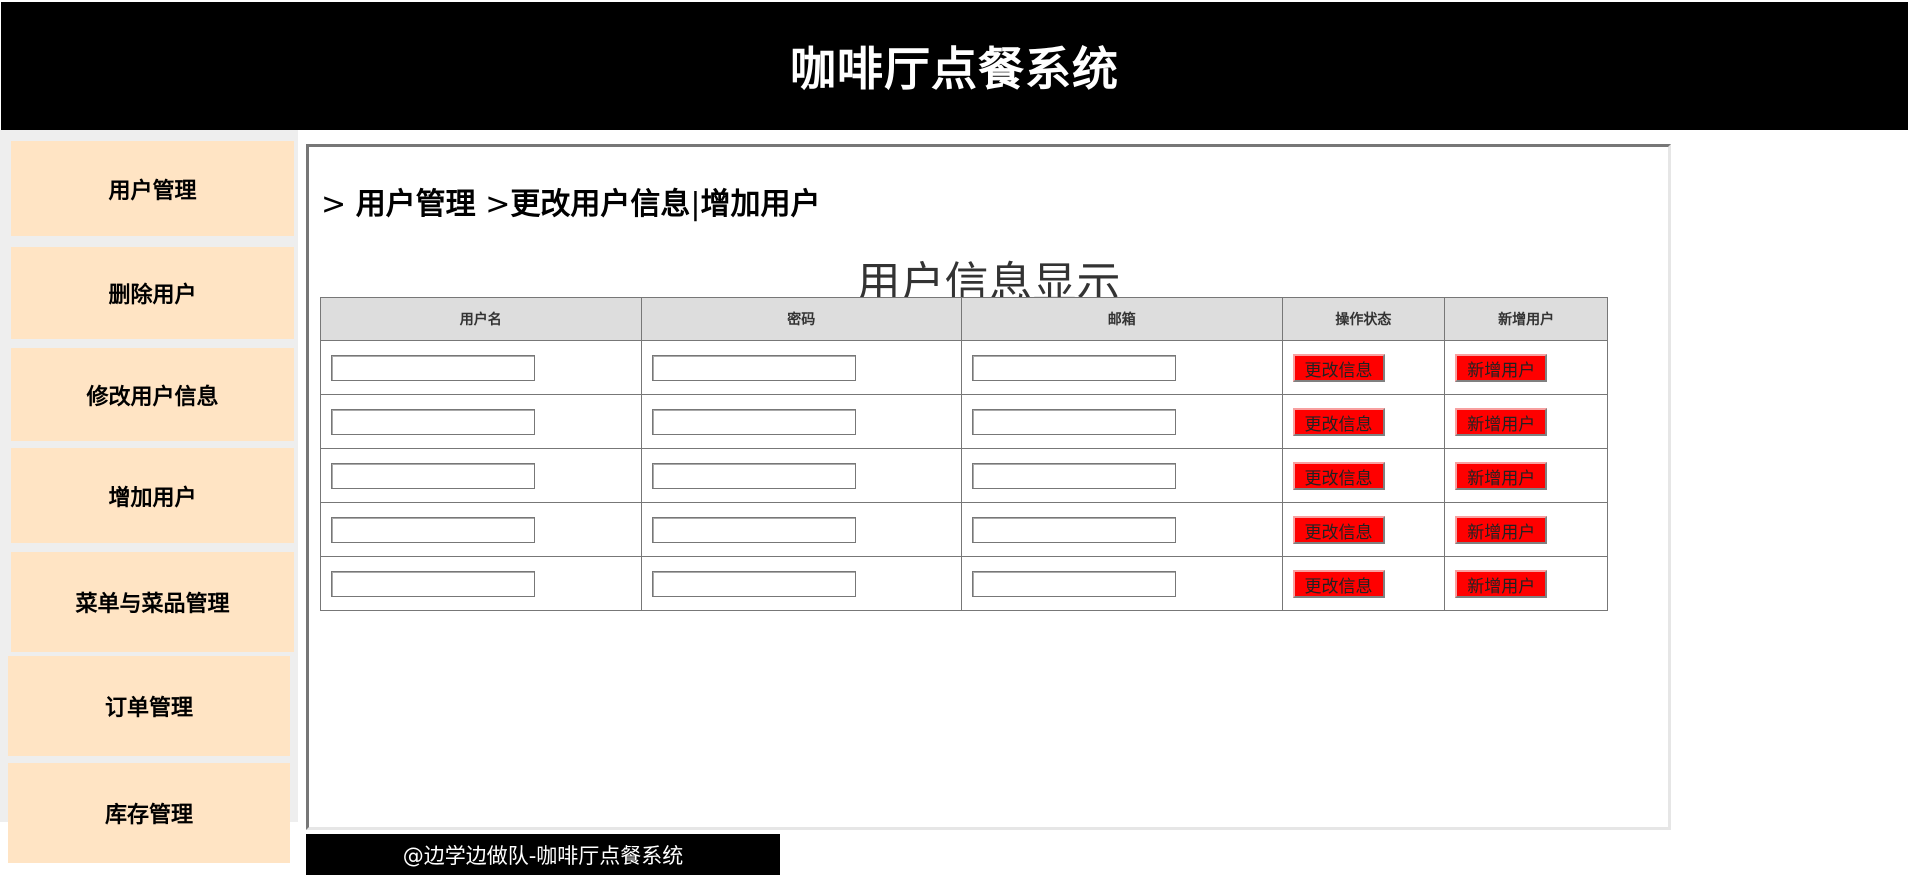 The width and height of the screenshot is (1910, 892). What do you see at coordinates (954, 69) in the screenshot?
I see `app-title: 咖啡厅点餐系统` at bounding box center [954, 69].